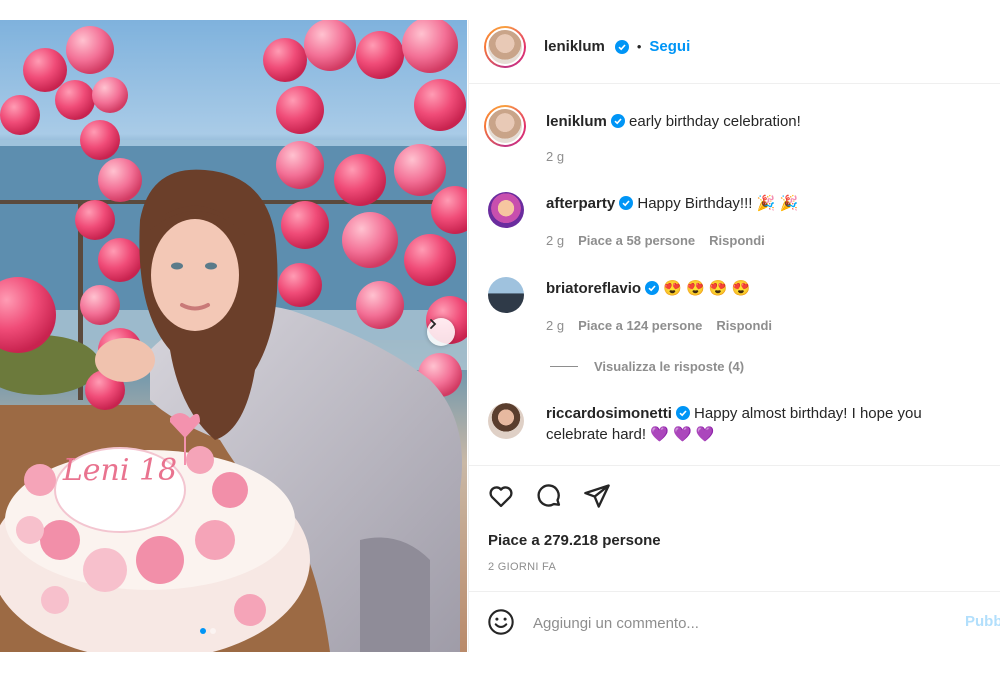 Image resolution: width=1000 pixels, height=683 pixels. I want to click on comment-likes: Piace a 58 persone, so click(636, 240).